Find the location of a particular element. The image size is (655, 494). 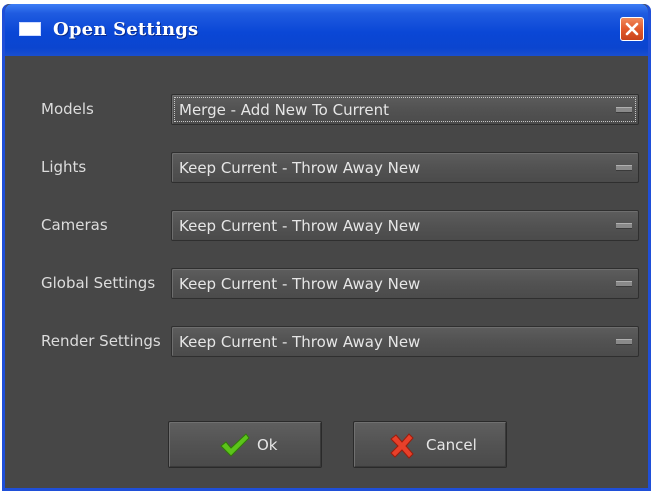

cancel-button: Cancel is located at coordinates (430, 444).